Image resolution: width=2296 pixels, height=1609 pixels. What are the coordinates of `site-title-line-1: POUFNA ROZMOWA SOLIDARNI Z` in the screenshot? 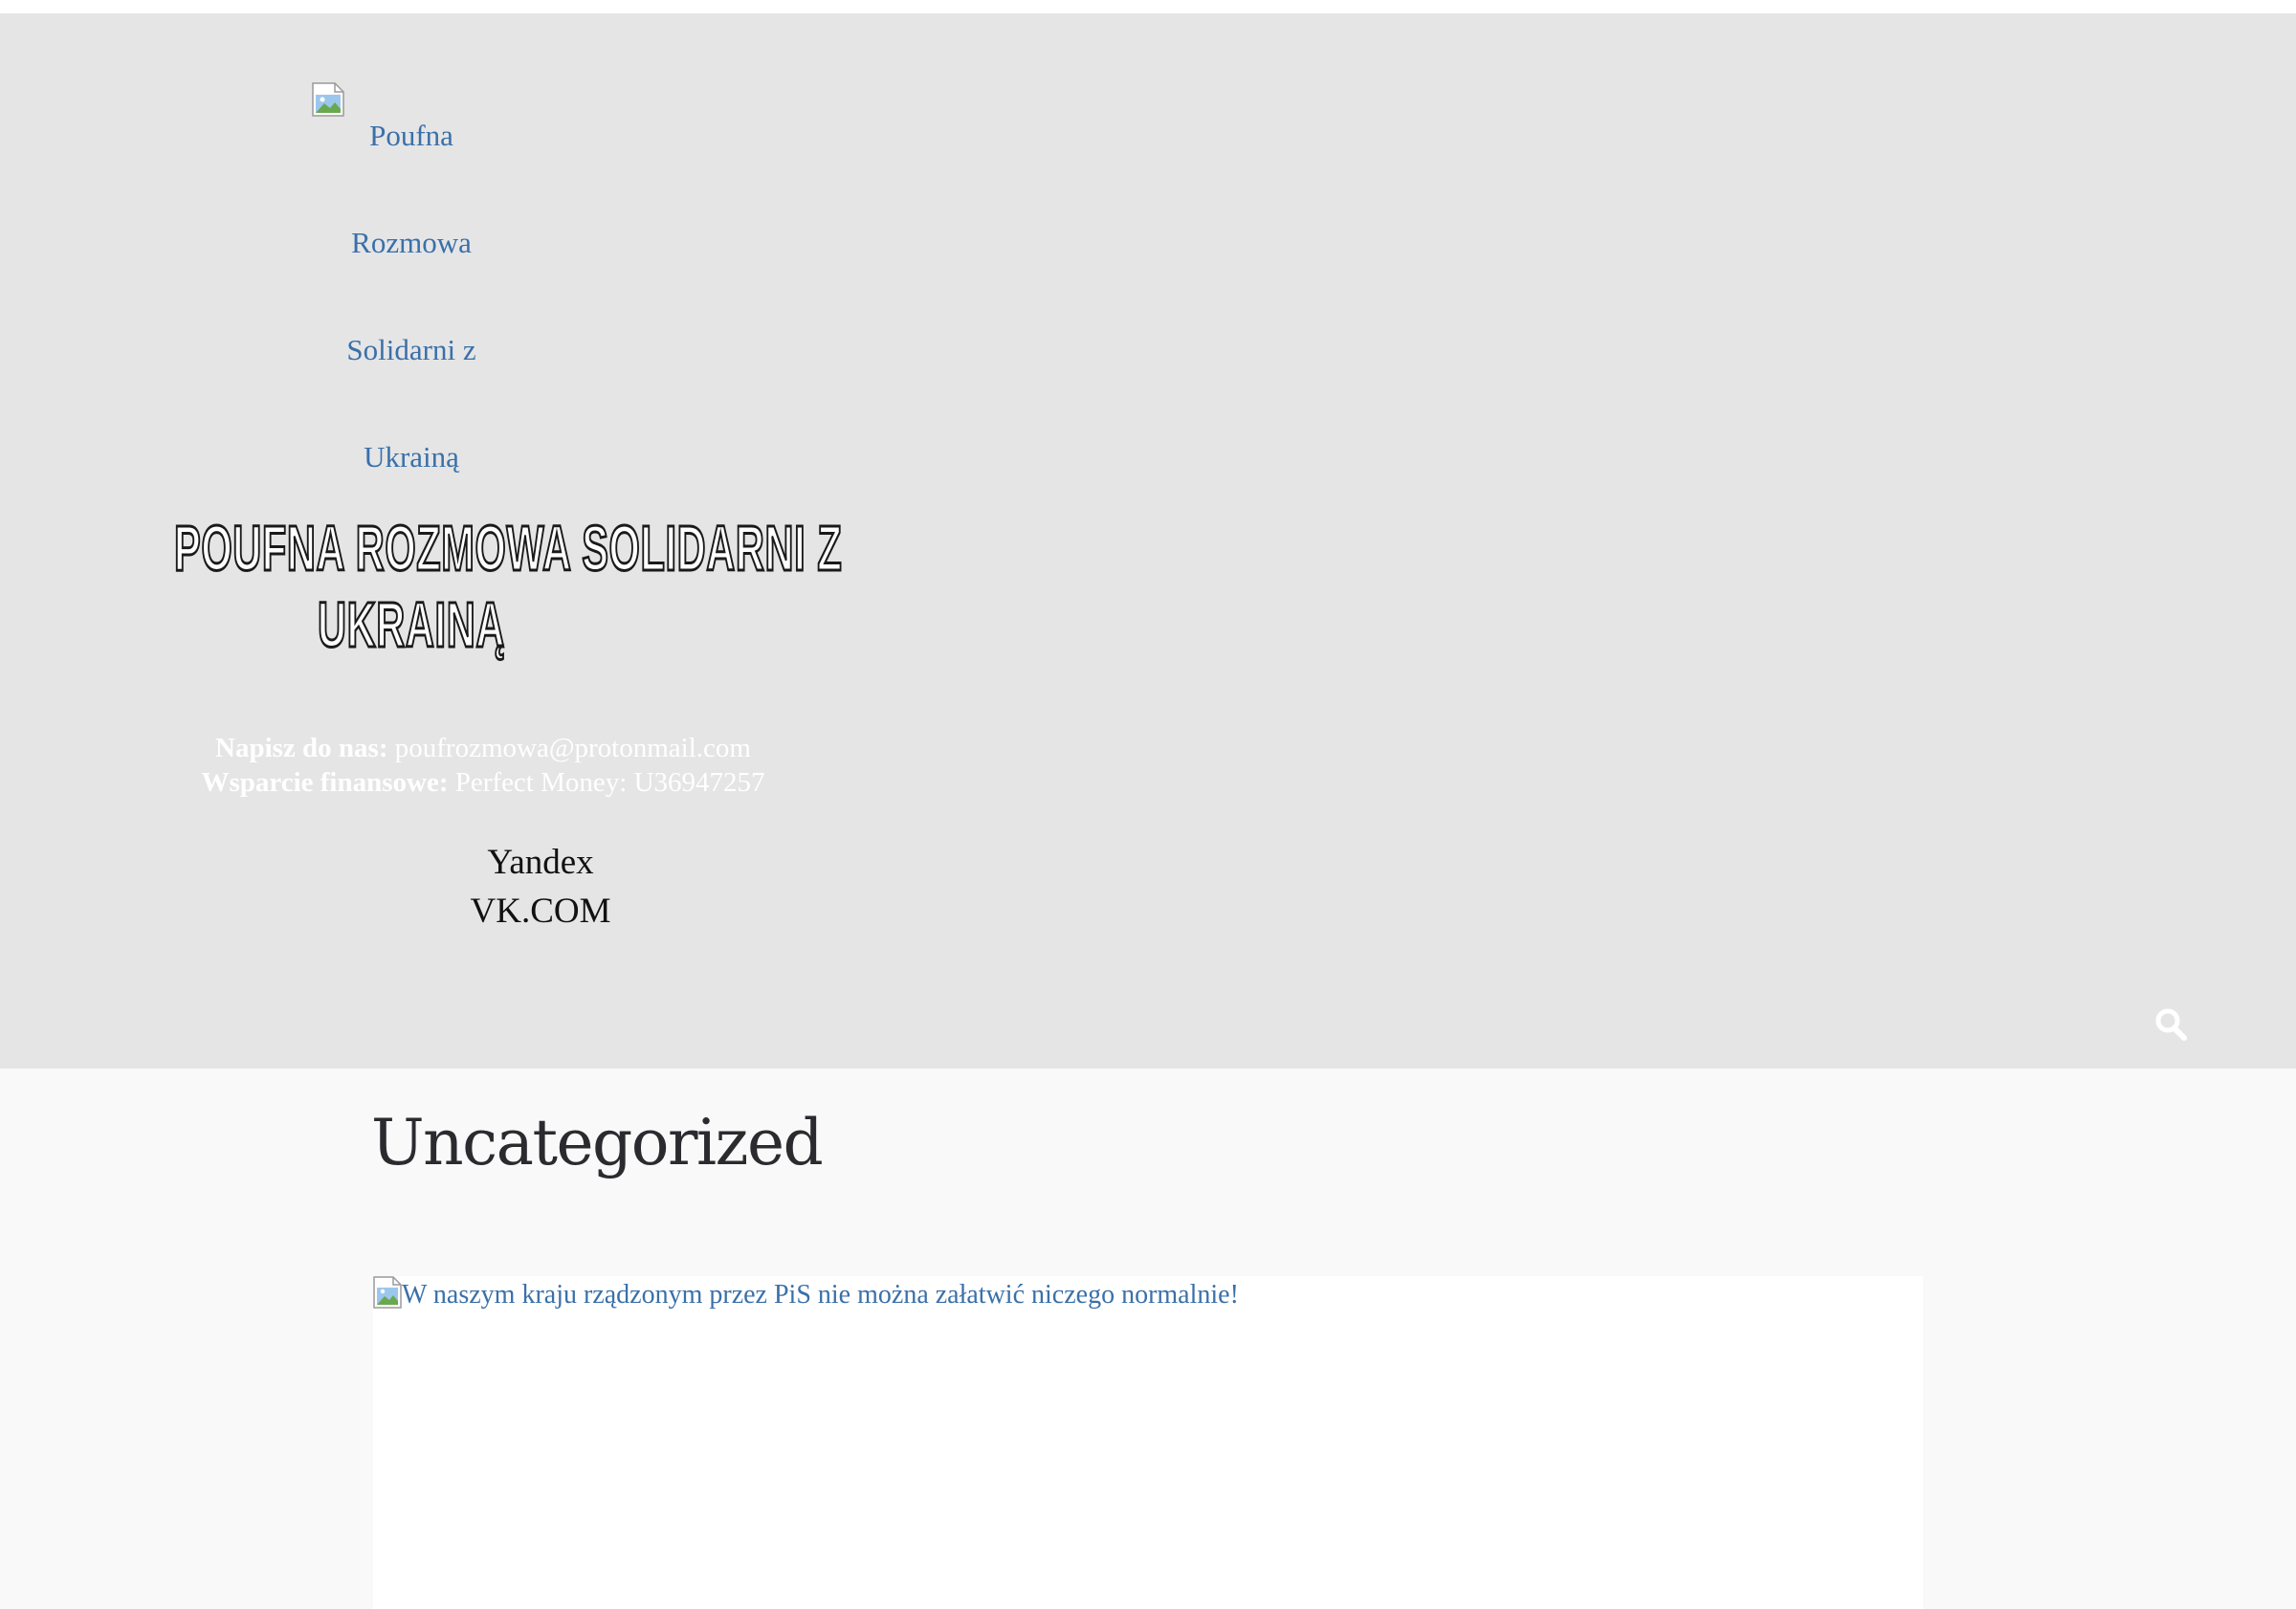 It's located at (508, 549).